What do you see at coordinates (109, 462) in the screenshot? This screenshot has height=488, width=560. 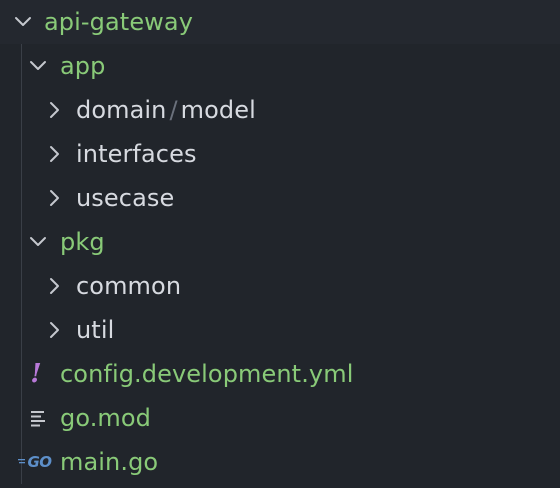 I see `file-label: main.go` at bounding box center [109, 462].